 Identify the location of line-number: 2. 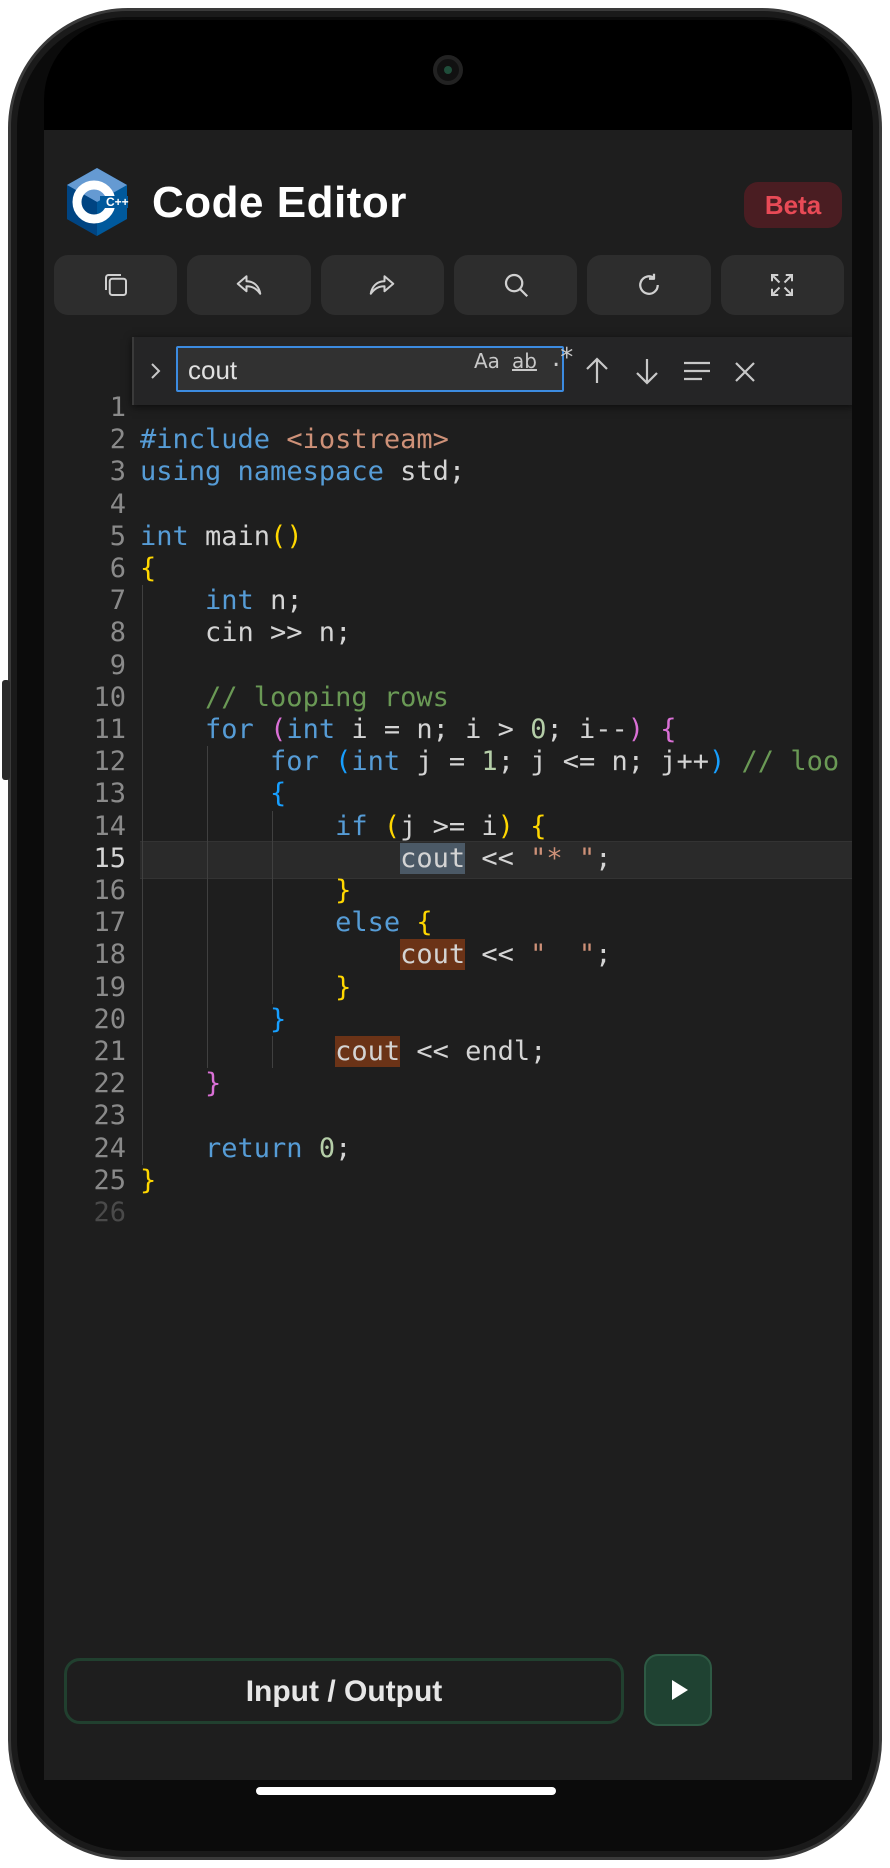
(117, 440).